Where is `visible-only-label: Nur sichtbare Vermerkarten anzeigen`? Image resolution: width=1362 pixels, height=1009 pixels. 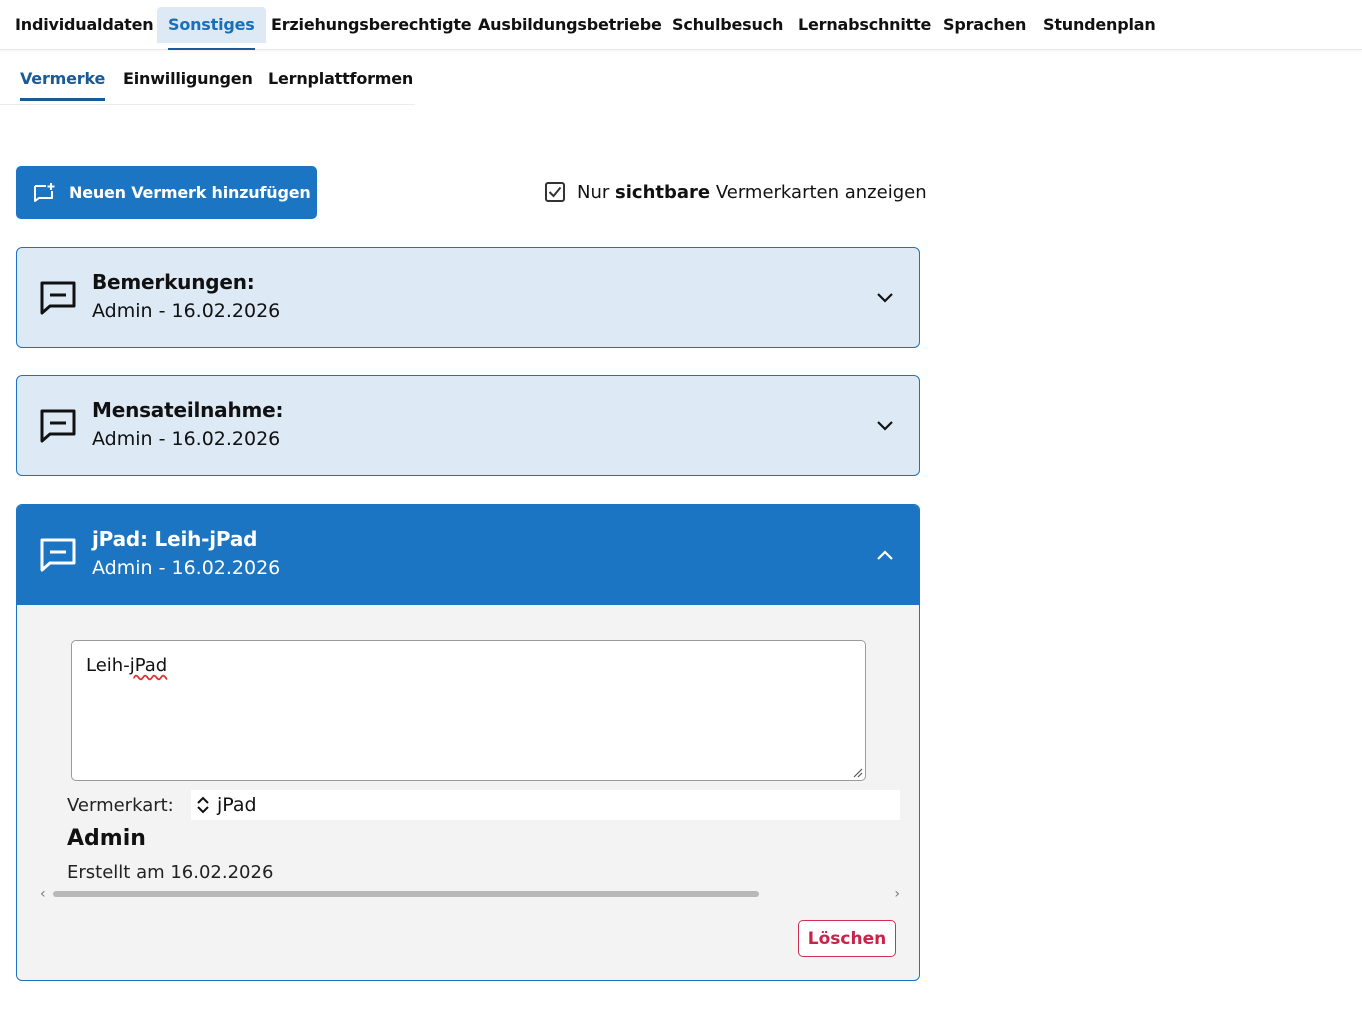
visible-only-label: Nur sichtbare Vermerkarten anzeigen is located at coordinates (752, 192).